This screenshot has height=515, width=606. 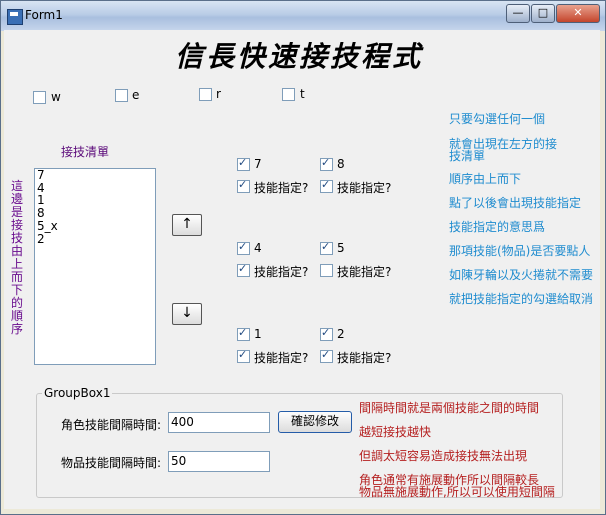 I want to click on instruction-text: 只要勾選任何一個, so click(x=497, y=119).